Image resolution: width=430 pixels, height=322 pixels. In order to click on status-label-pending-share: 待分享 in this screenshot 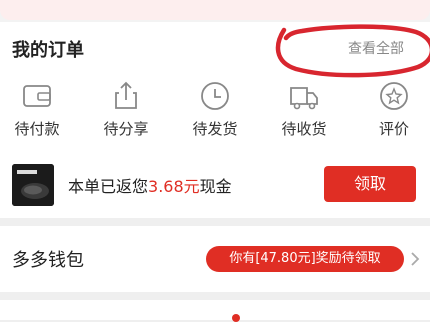, I will do `click(126, 129)`.